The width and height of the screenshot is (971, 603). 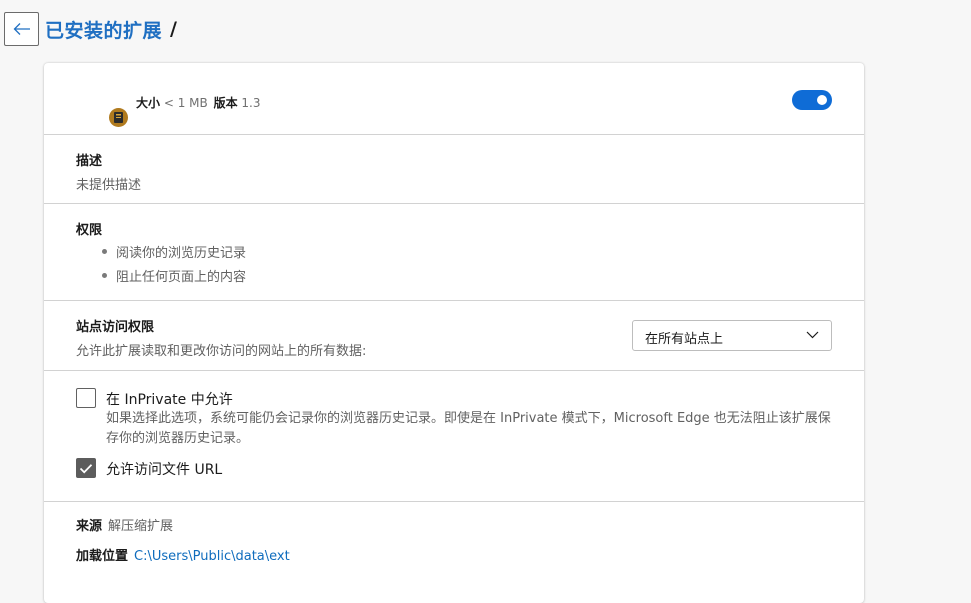 I want to click on checkmark-icon, so click(x=86, y=468).